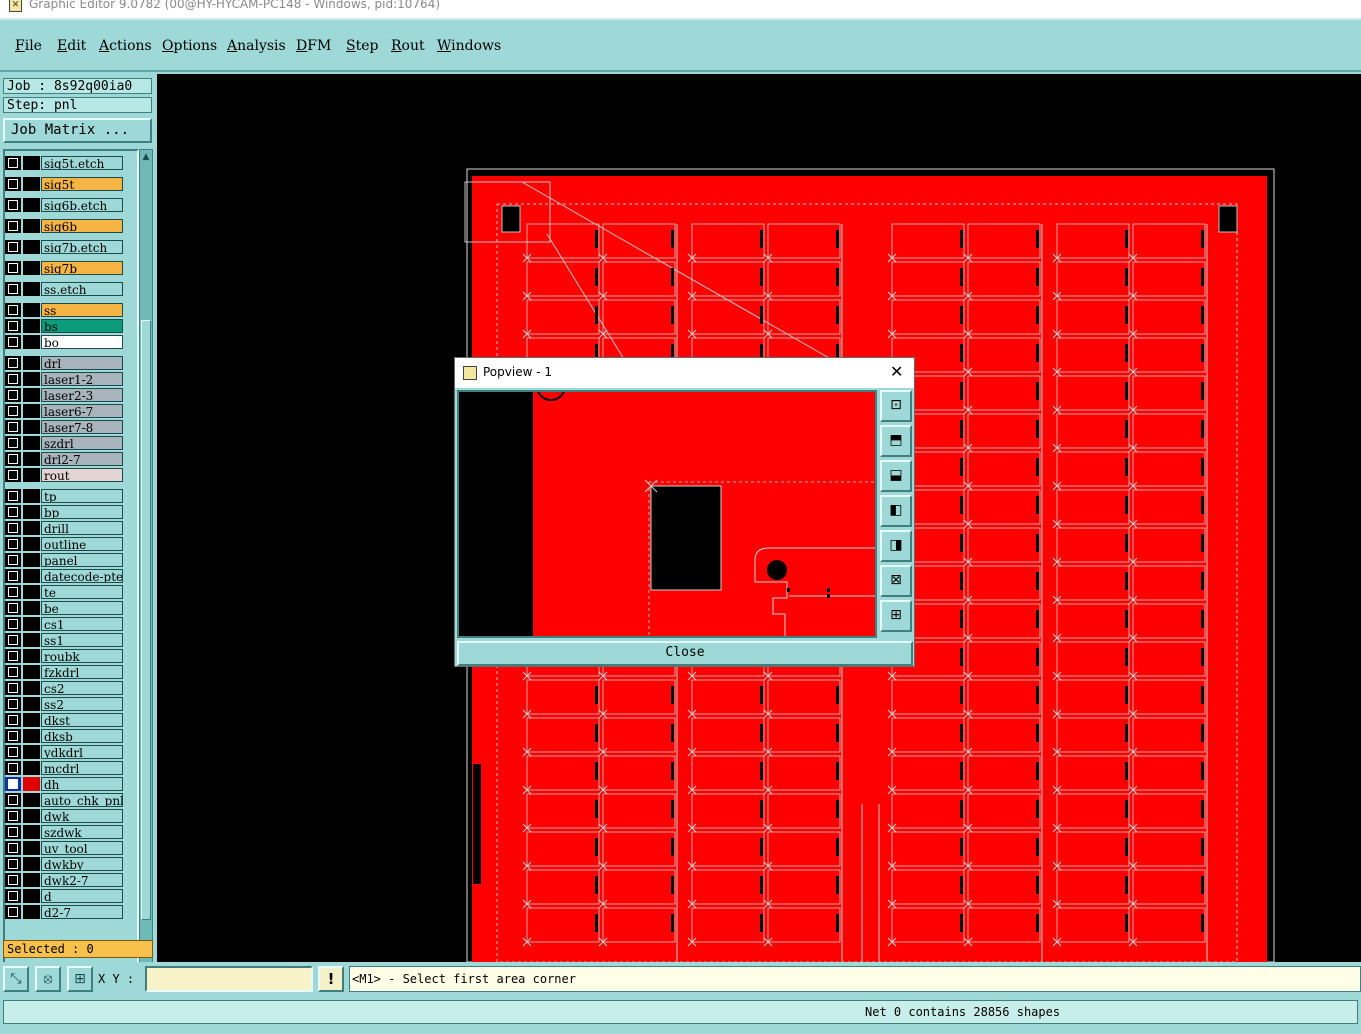  Describe the element at coordinates (82, 800) in the screenshot. I see `layer-name: auto_chk_pnl` at that location.